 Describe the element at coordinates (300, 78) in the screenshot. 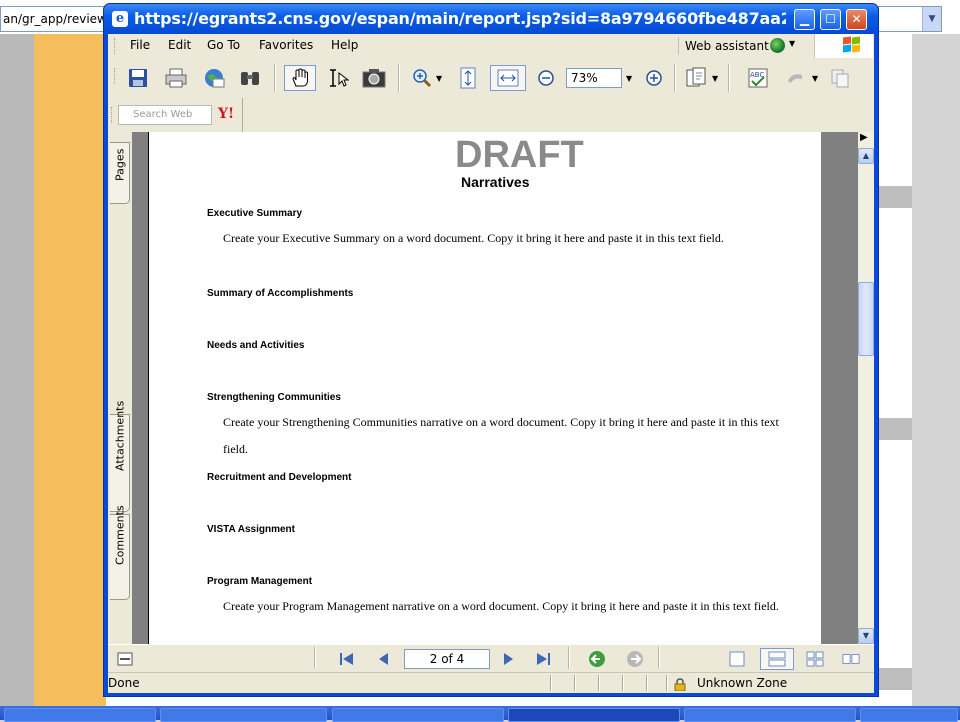

I see `hand-tool-icon` at that location.